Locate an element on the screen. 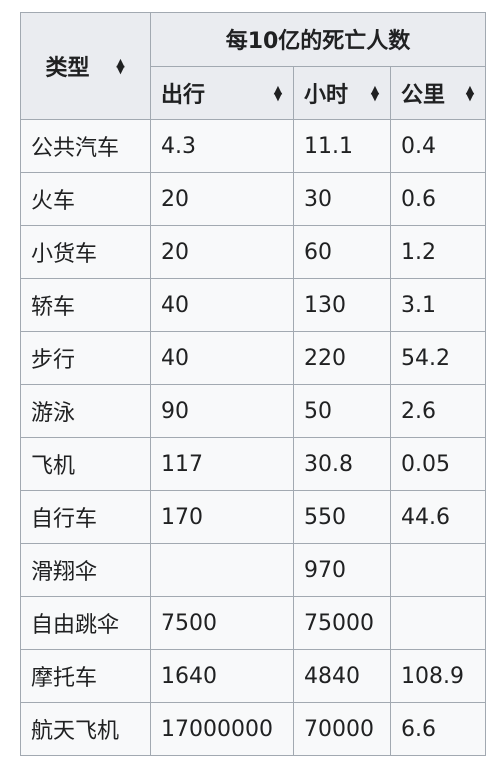 This screenshot has height=764, width=500. cell-km: 6.6 is located at coordinates (438, 729).